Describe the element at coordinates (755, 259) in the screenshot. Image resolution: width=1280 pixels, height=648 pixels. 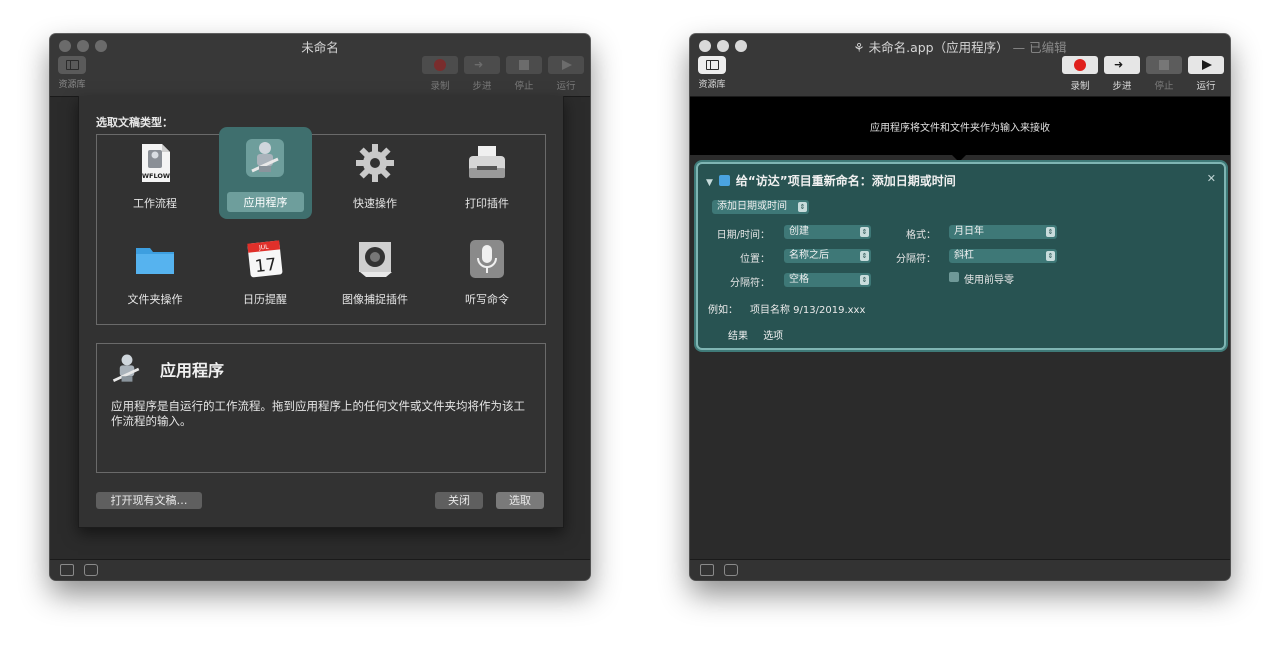
I see `position-label: 位置：` at that location.